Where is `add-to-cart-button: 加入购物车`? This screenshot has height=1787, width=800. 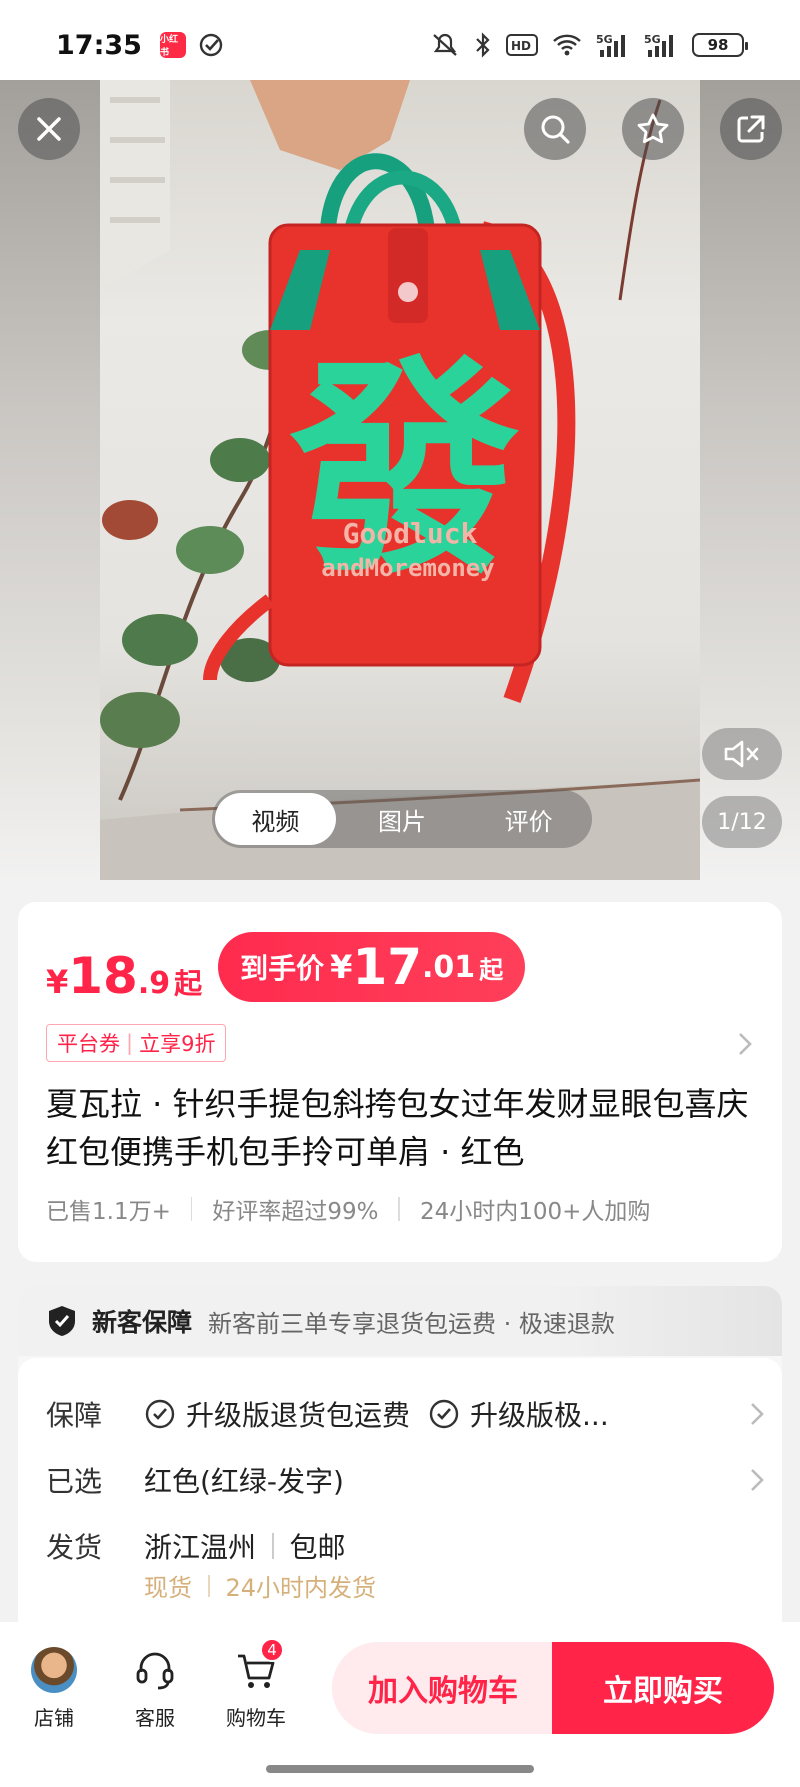
add-to-cart-button: 加入购物车 is located at coordinates (443, 1688).